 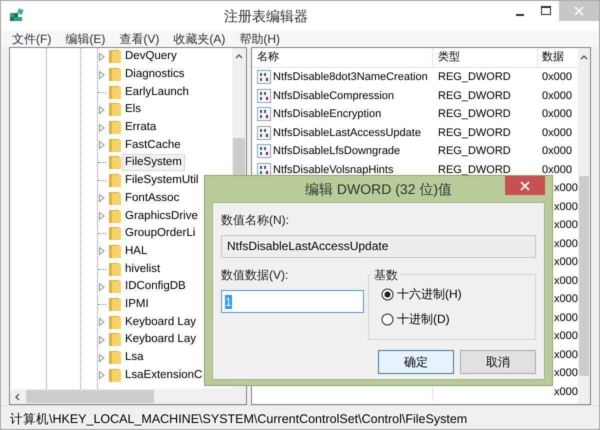 What do you see at coordinates (255, 220) in the screenshot?
I see `field-label: 数值名称(N):` at bounding box center [255, 220].